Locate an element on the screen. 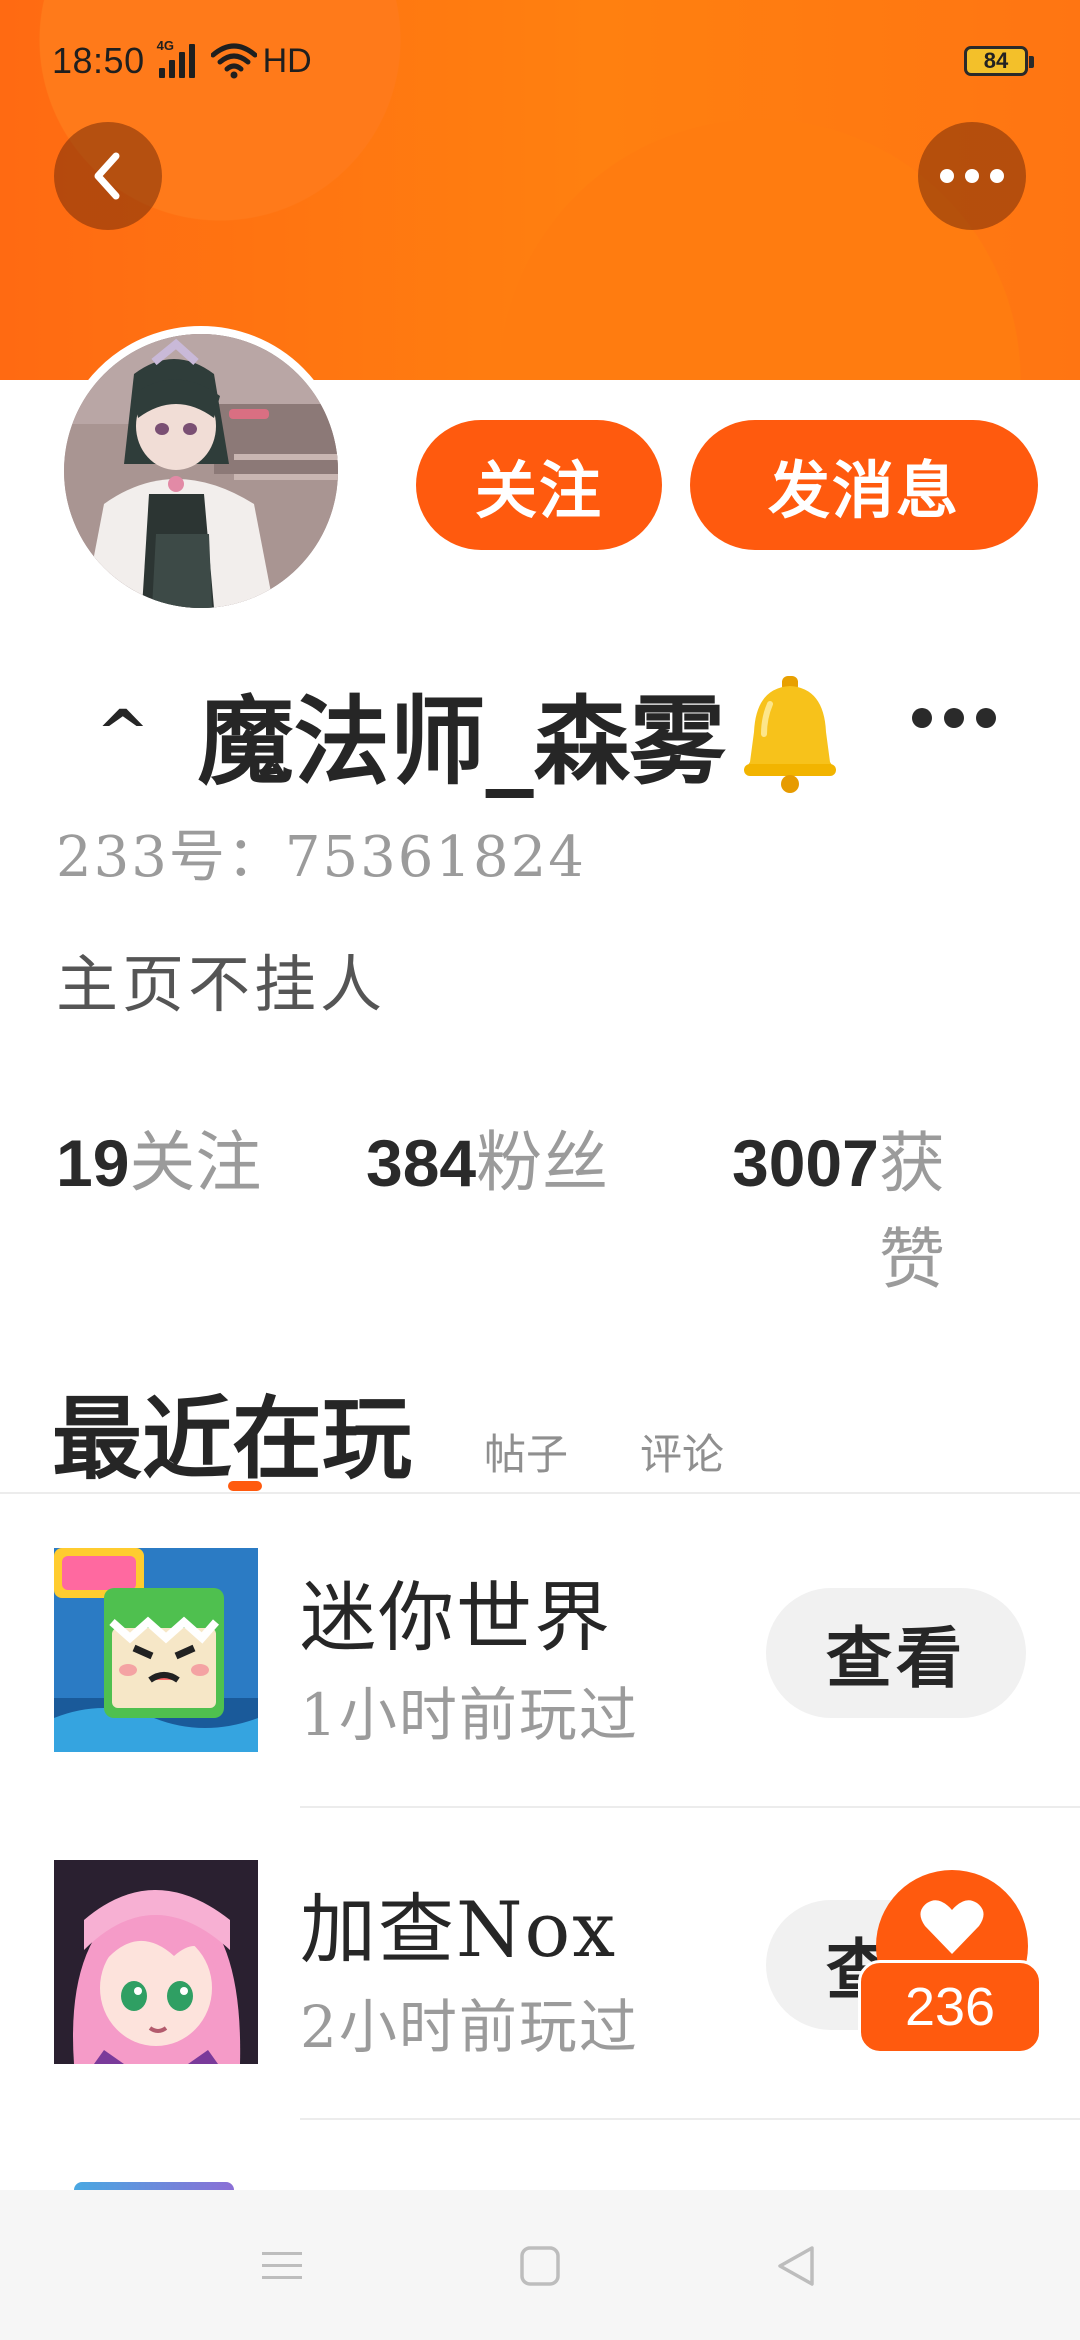 The width and height of the screenshot is (1080, 2340). profile-tabs: 最近在玩 帖子 评论 is located at coordinates (388, 1431).